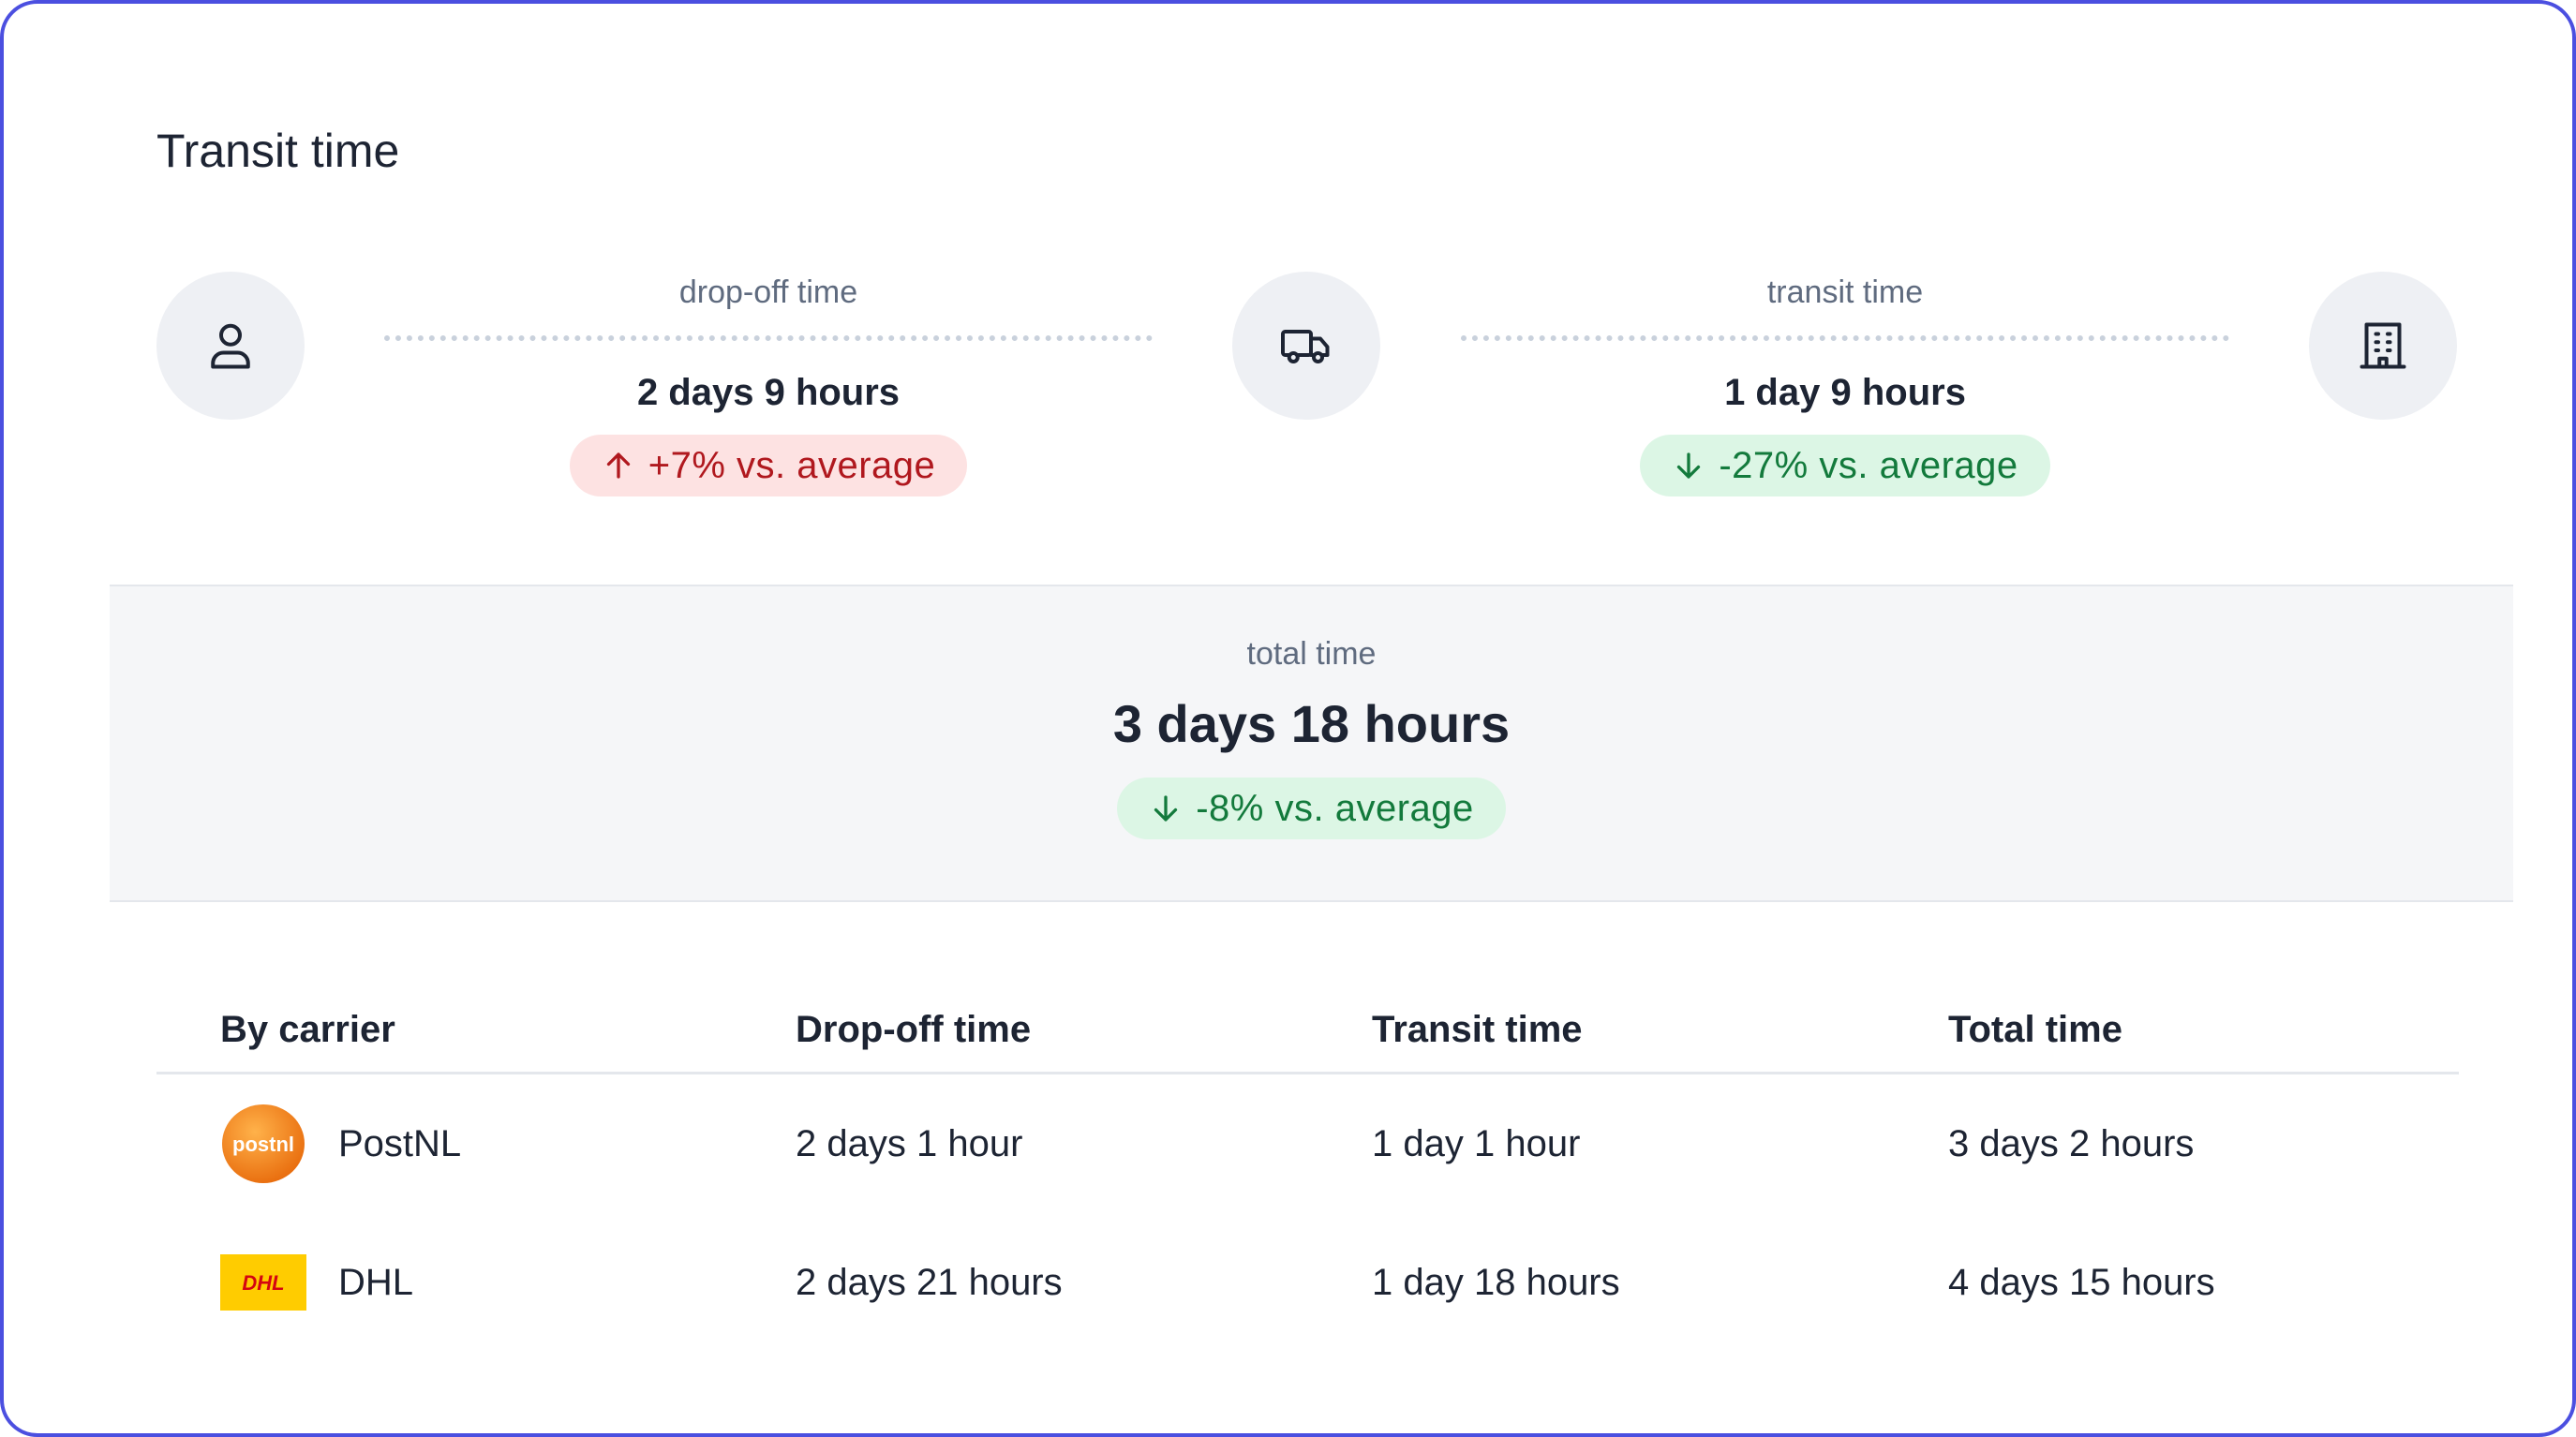 Image resolution: width=2576 pixels, height=1437 pixels. I want to click on transit-delta-badge: -27% vs. average, so click(1845, 465).